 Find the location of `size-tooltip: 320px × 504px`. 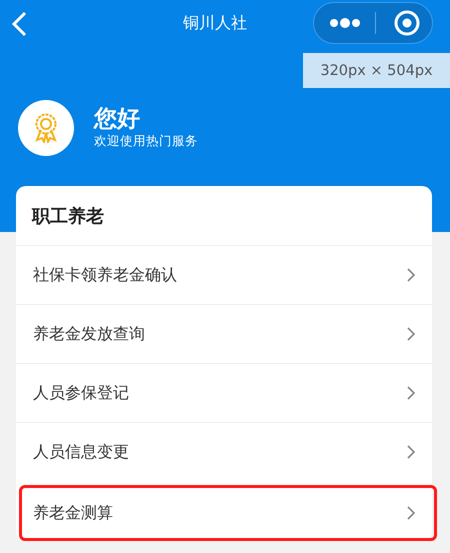

size-tooltip: 320px × 504px is located at coordinates (376, 70).